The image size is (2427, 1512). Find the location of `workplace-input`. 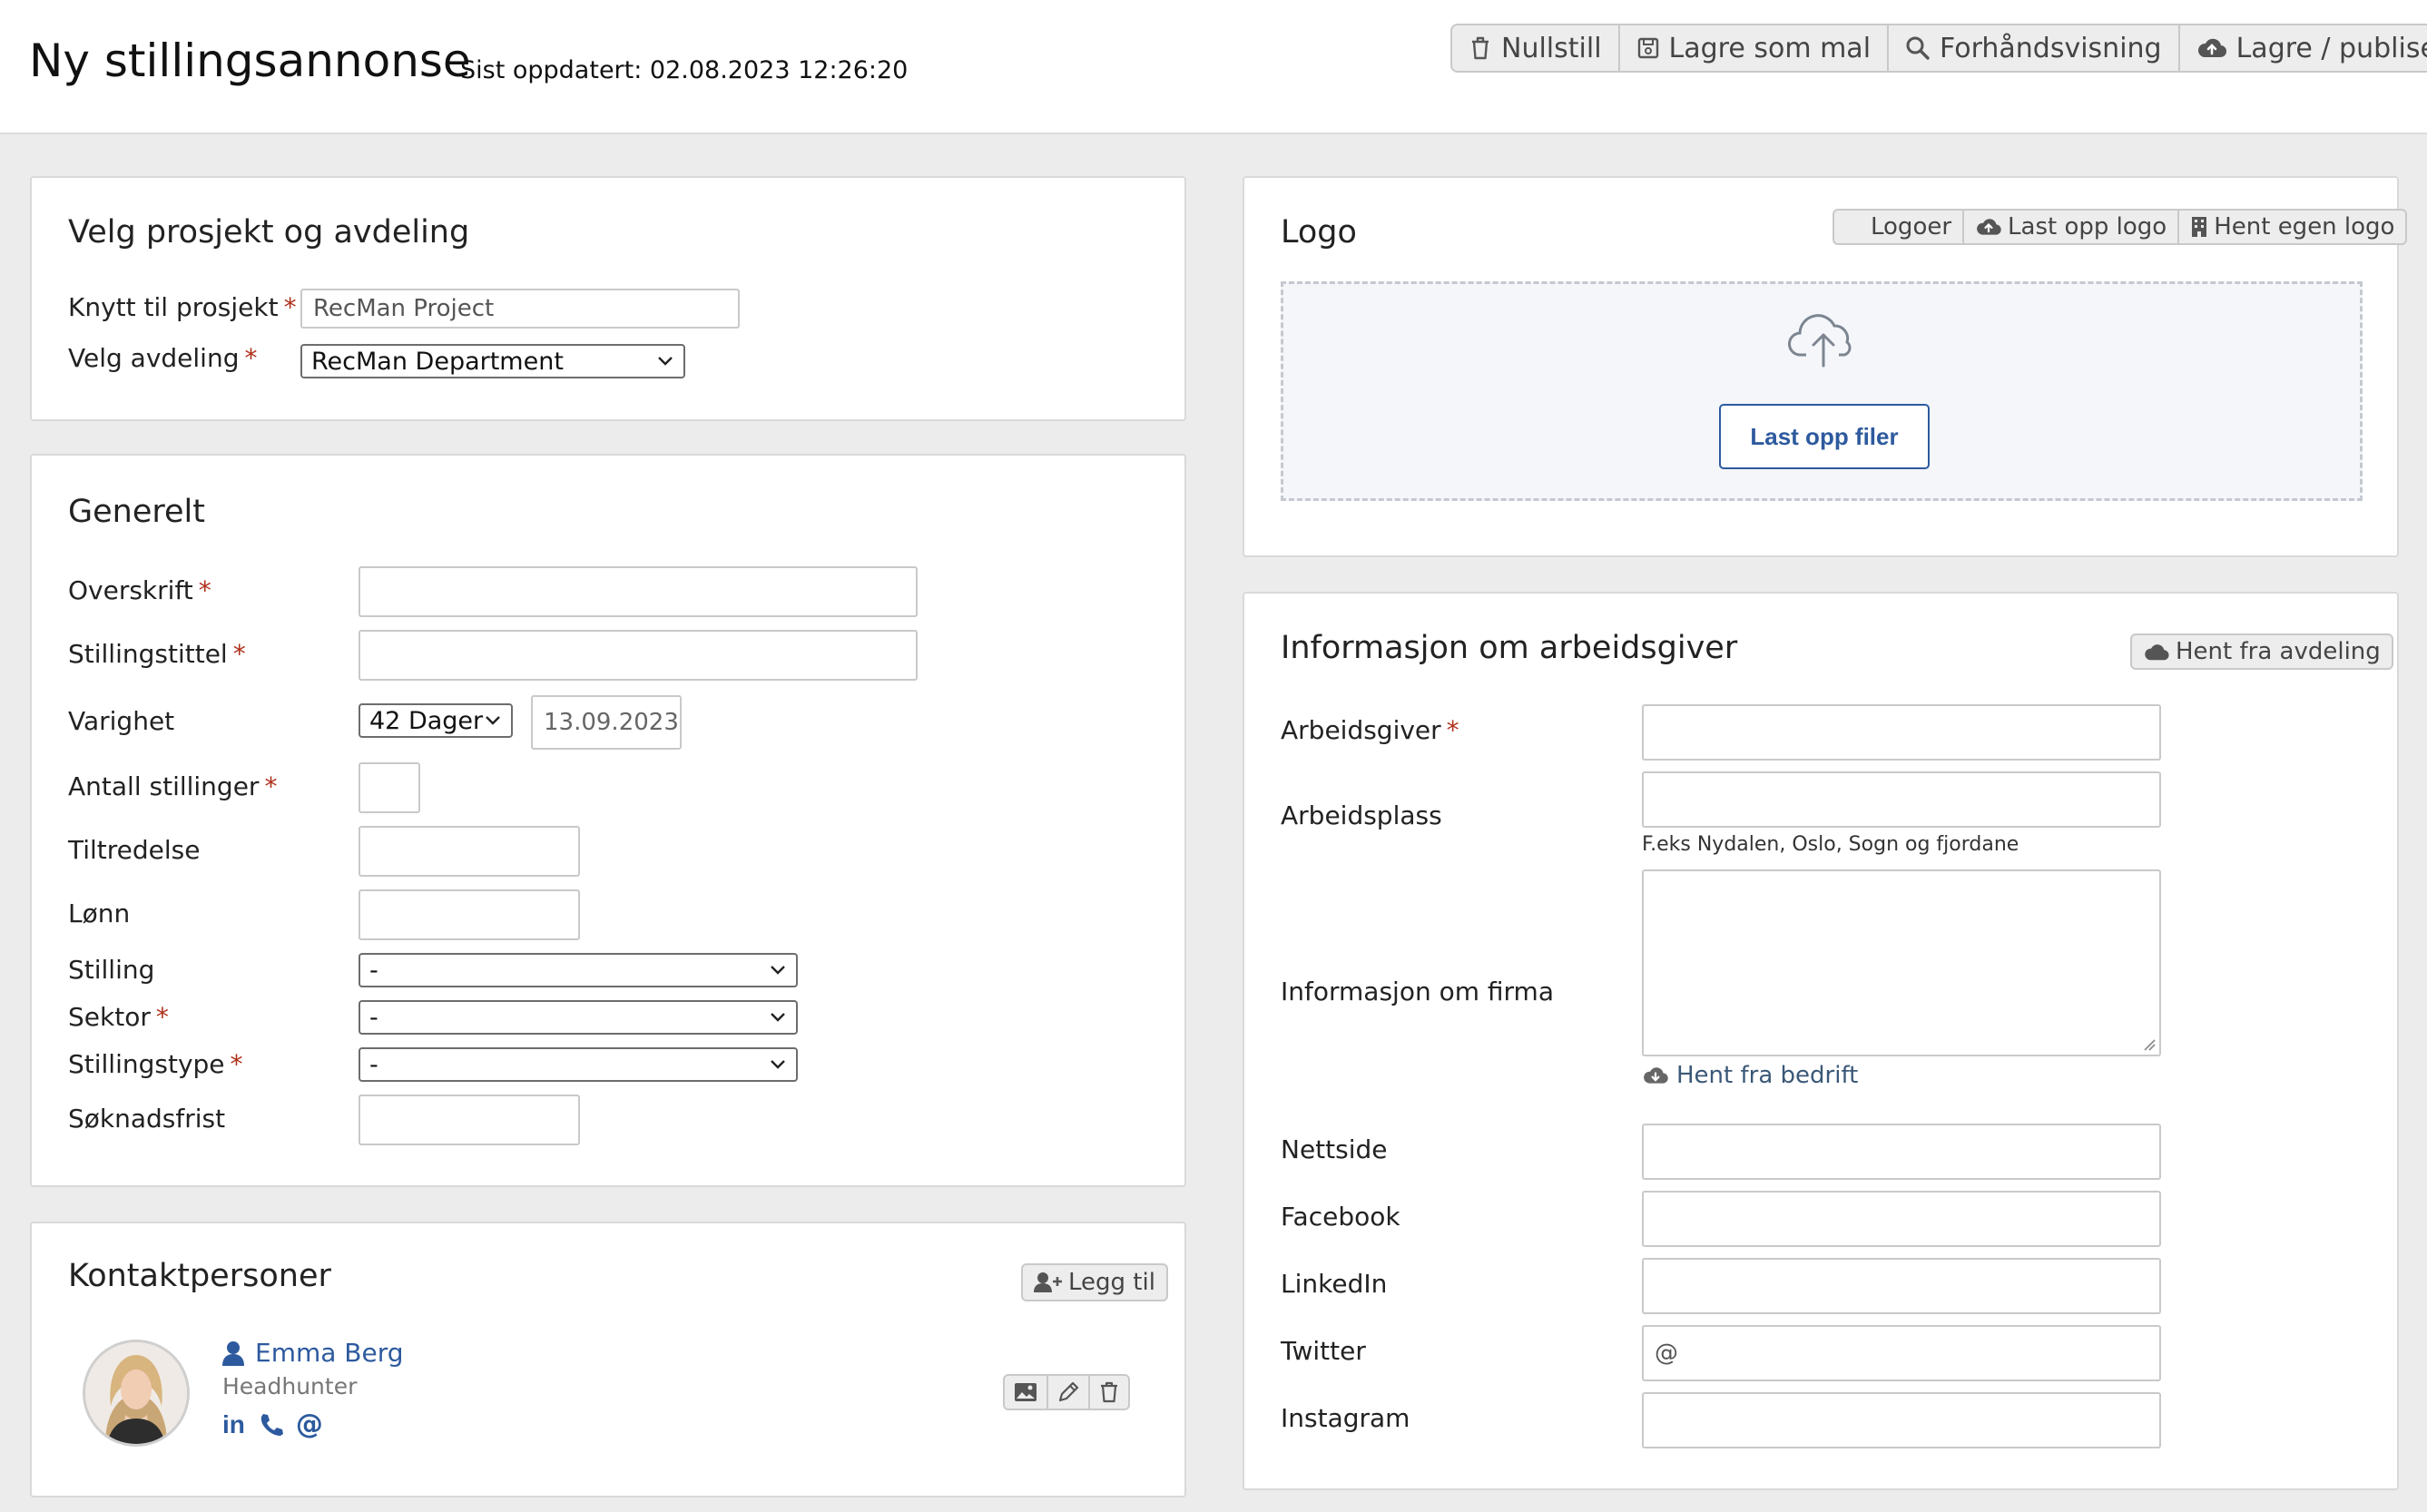

workplace-input is located at coordinates (1902, 799).